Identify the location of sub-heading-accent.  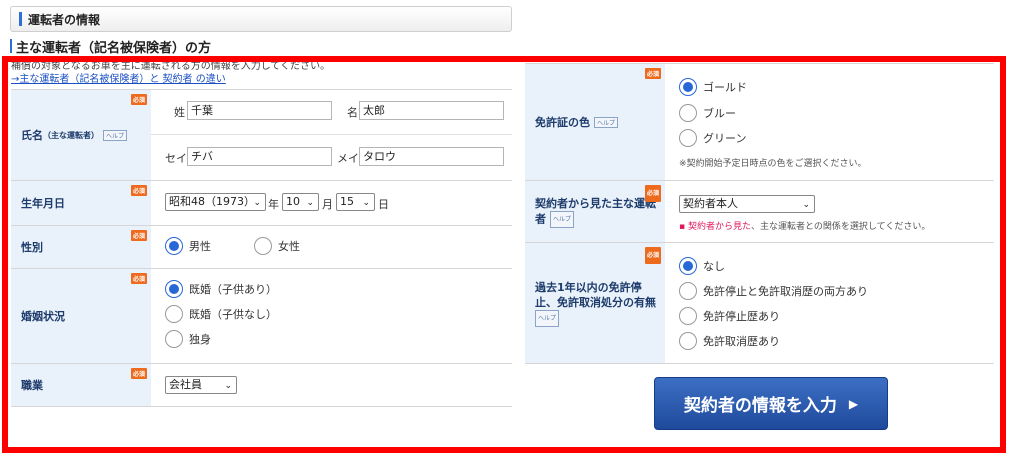
(11, 46).